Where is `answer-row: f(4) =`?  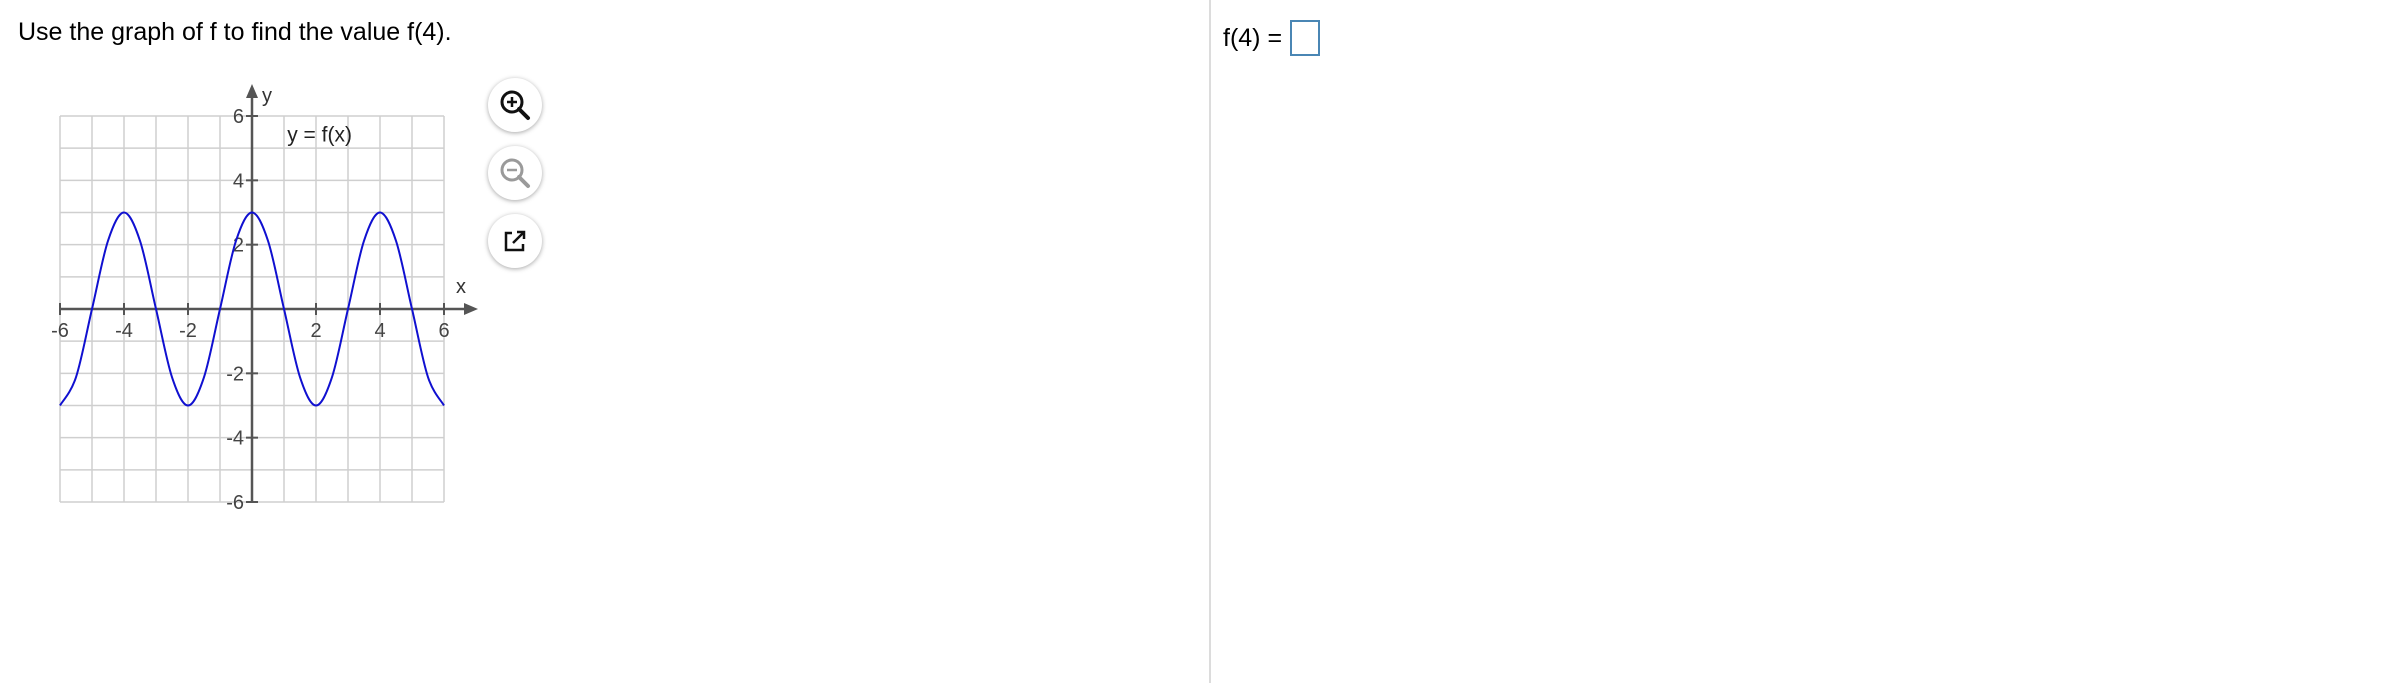
answer-row: f(4) = is located at coordinates (1272, 38).